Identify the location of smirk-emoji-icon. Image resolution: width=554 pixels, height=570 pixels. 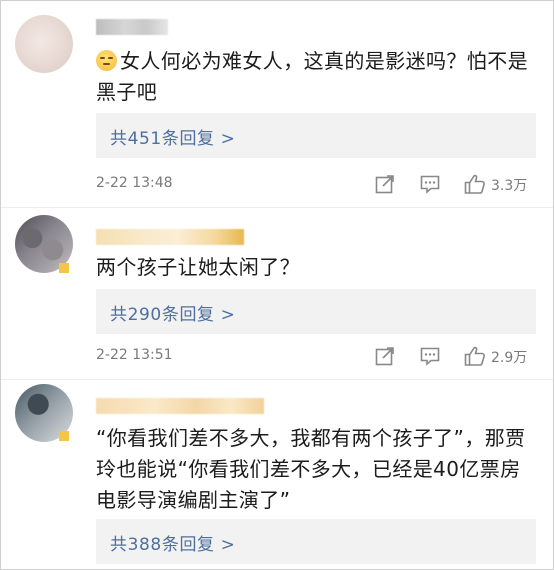
(106, 60).